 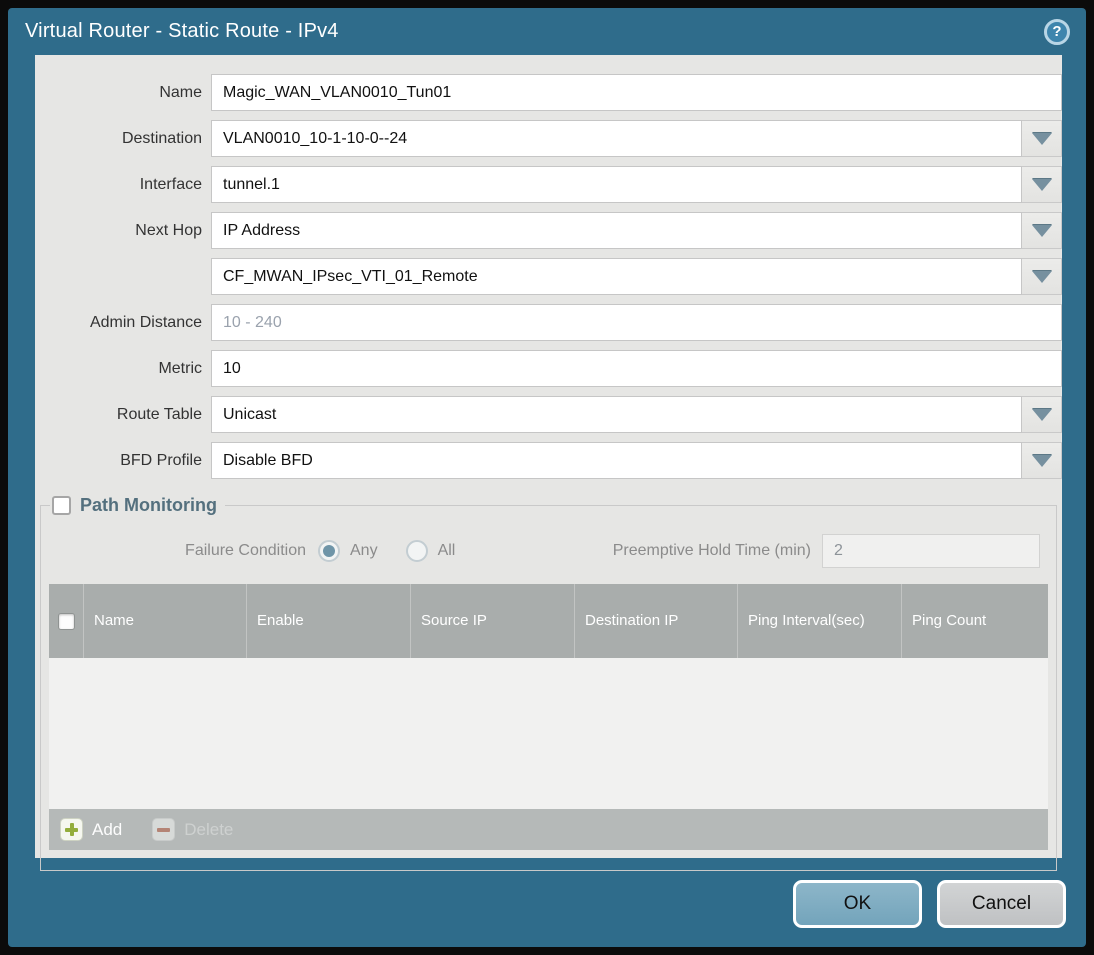 I want to click on metric-input, so click(x=636, y=368).